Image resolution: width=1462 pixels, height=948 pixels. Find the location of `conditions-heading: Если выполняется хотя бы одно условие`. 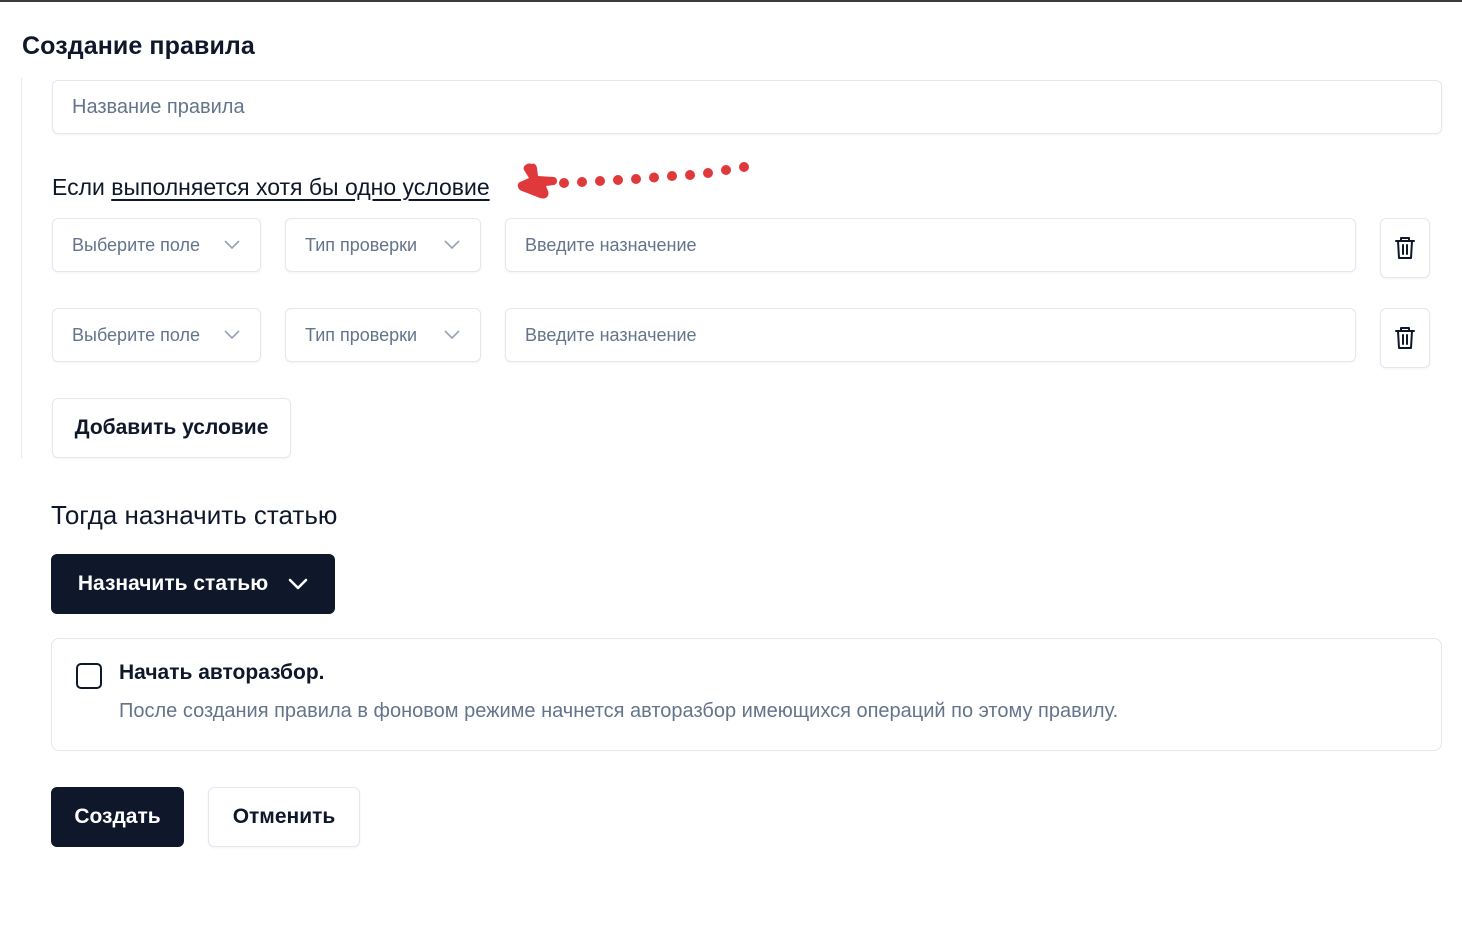

conditions-heading: Если выполняется хотя бы одно условие is located at coordinates (271, 187).